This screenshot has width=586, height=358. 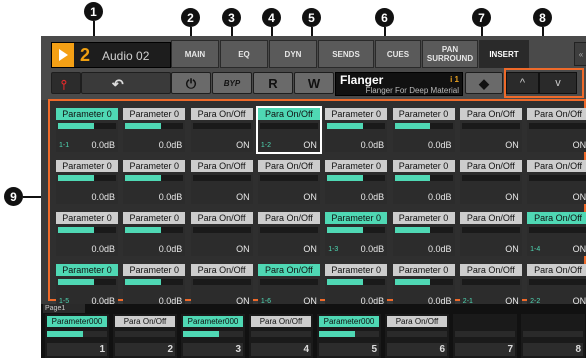 I want to click on knob-slot: Para On/Off 6, so click(x=417, y=336).